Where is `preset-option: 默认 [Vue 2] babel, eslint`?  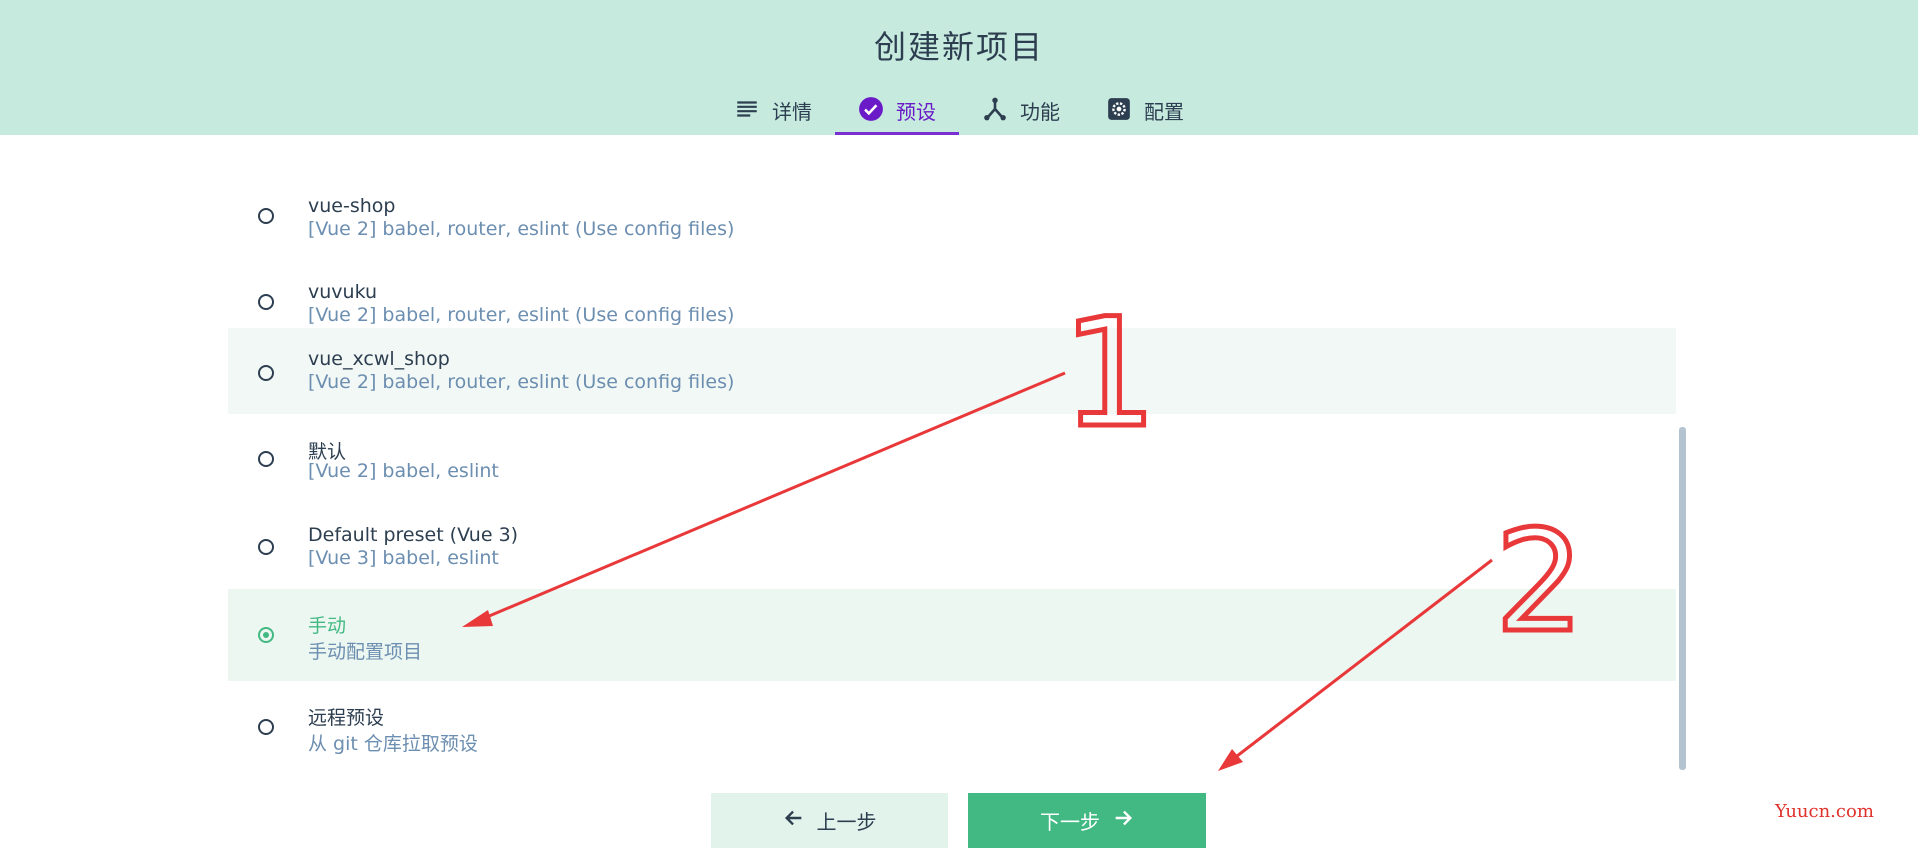 preset-option: 默认 [Vue 2] babel, eslint is located at coordinates (952, 458).